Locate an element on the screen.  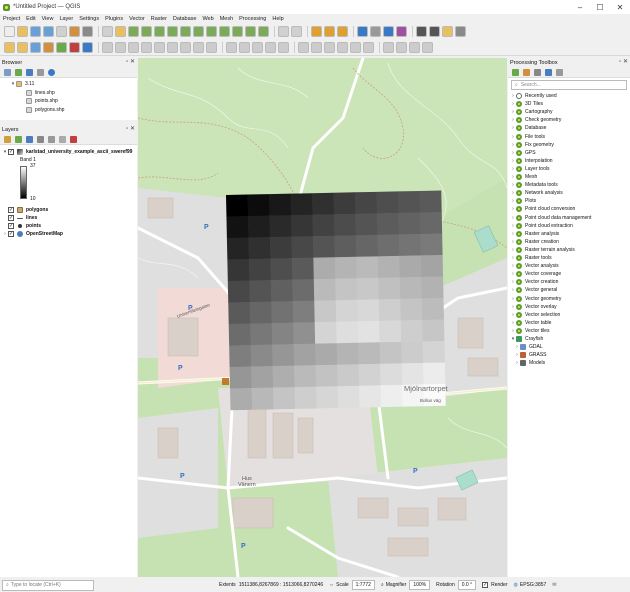
toolbox-group: › Vector selection is located at coordinates (535, 315).